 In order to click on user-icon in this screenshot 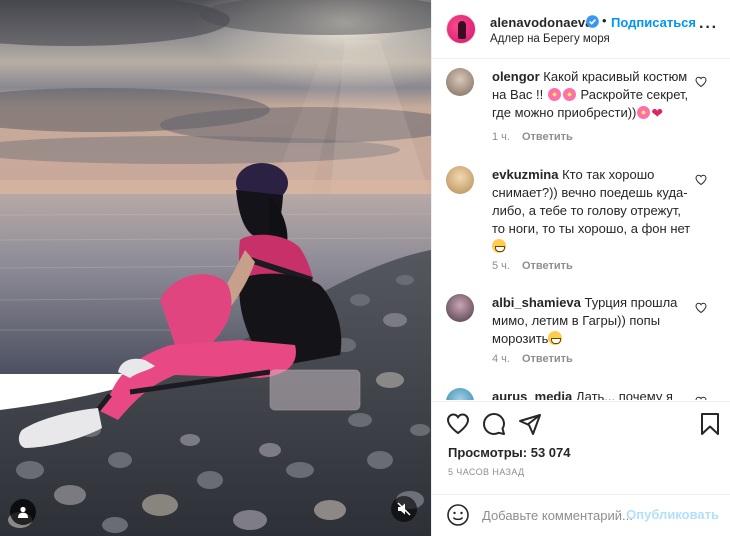, I will do `click(23, 512)`.